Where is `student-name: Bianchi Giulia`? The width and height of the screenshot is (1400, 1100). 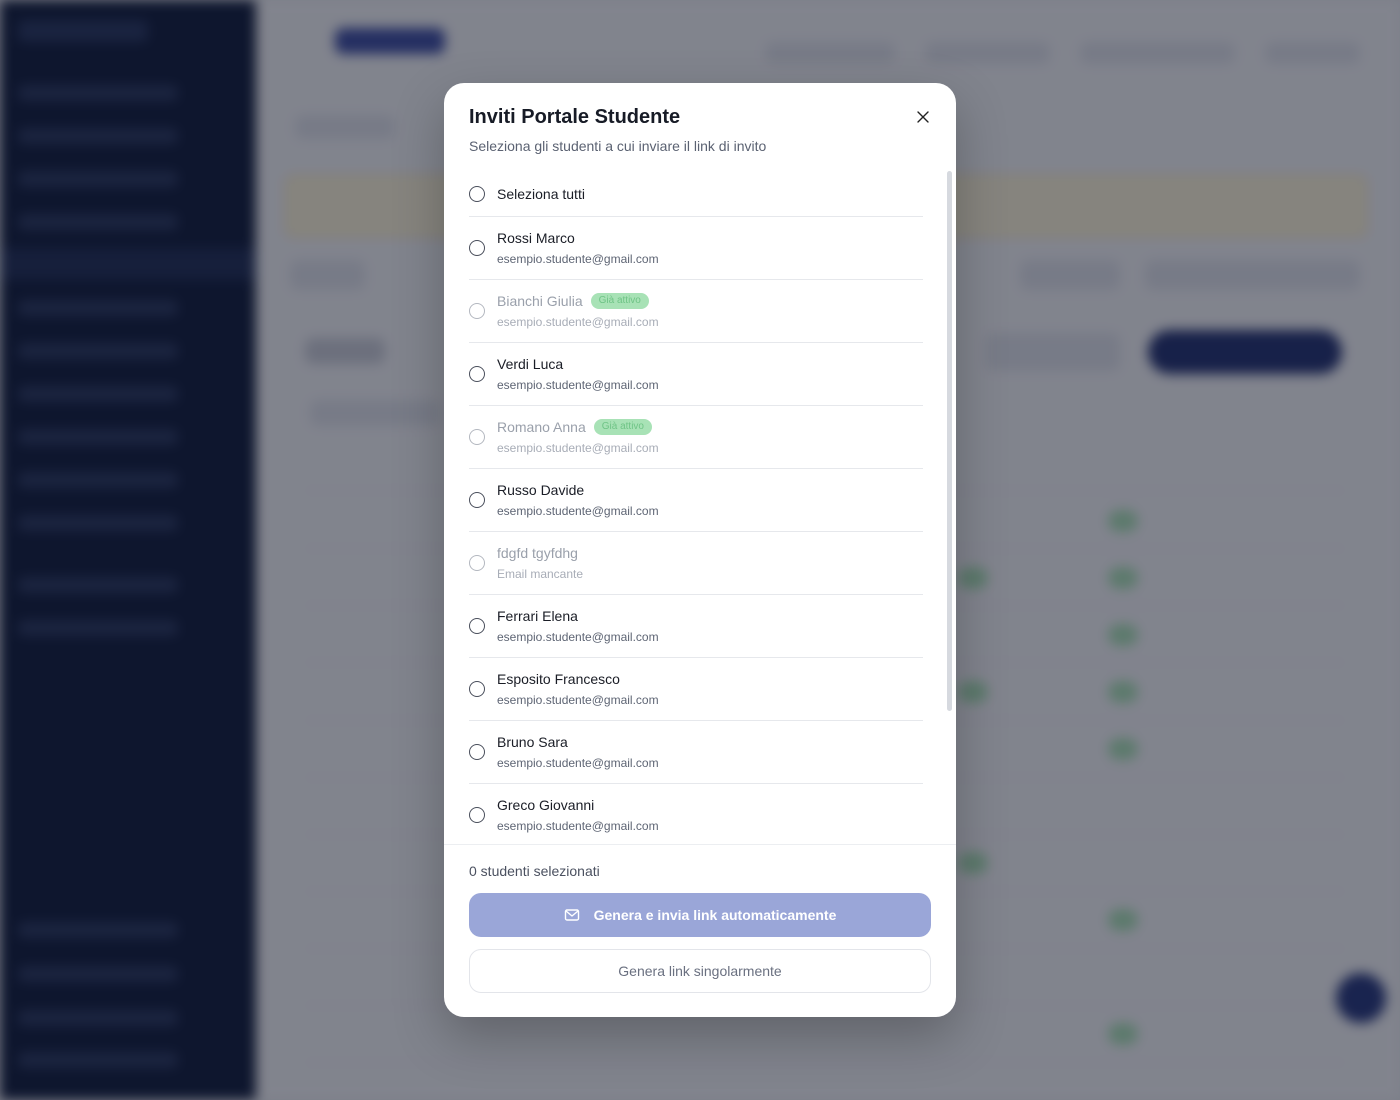 student-name: Bianchi Giulia is located at coordinates (540, 301).